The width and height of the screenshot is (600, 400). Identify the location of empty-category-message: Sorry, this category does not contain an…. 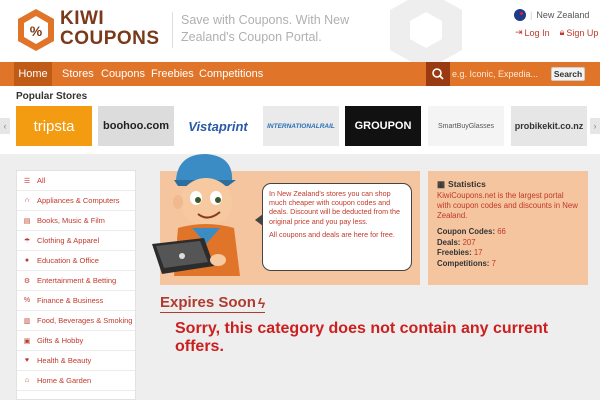
(362, 337).